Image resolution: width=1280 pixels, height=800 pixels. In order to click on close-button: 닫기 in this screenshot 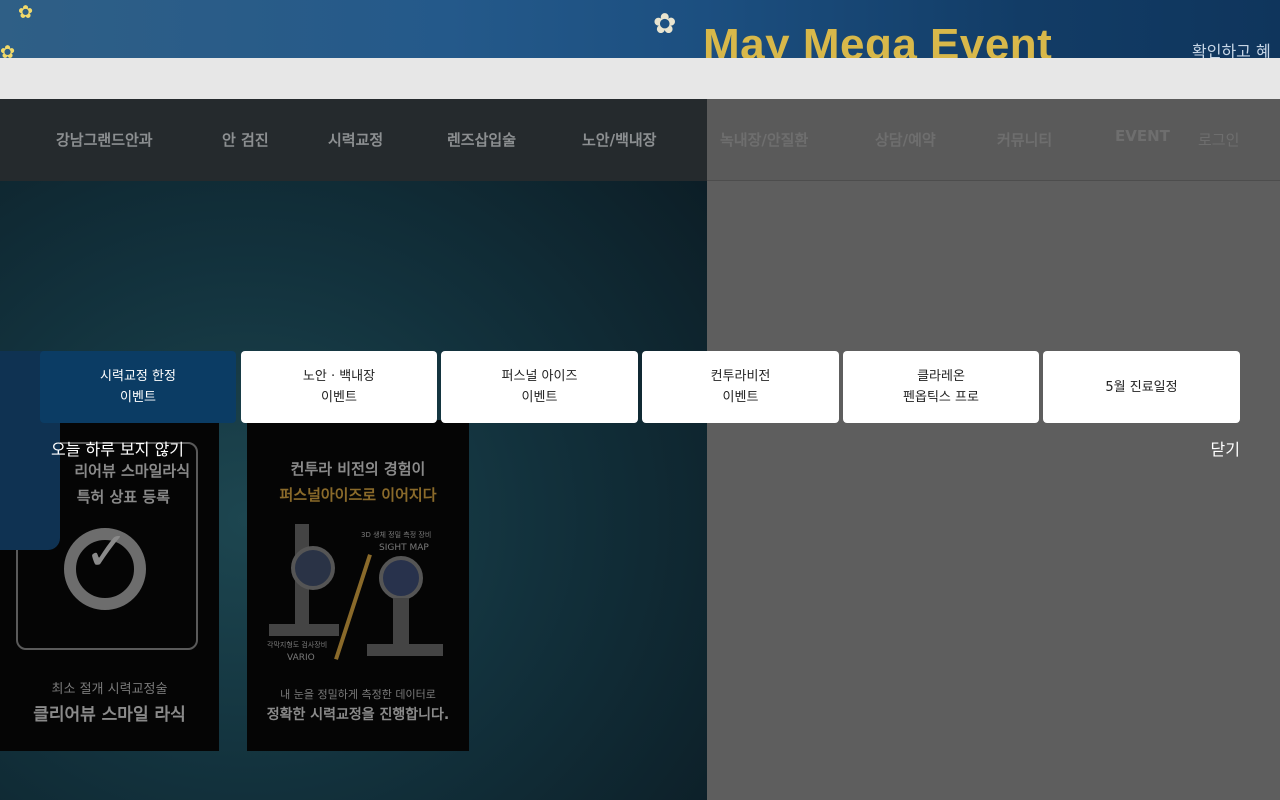, I will do `click(1225, 448)`.